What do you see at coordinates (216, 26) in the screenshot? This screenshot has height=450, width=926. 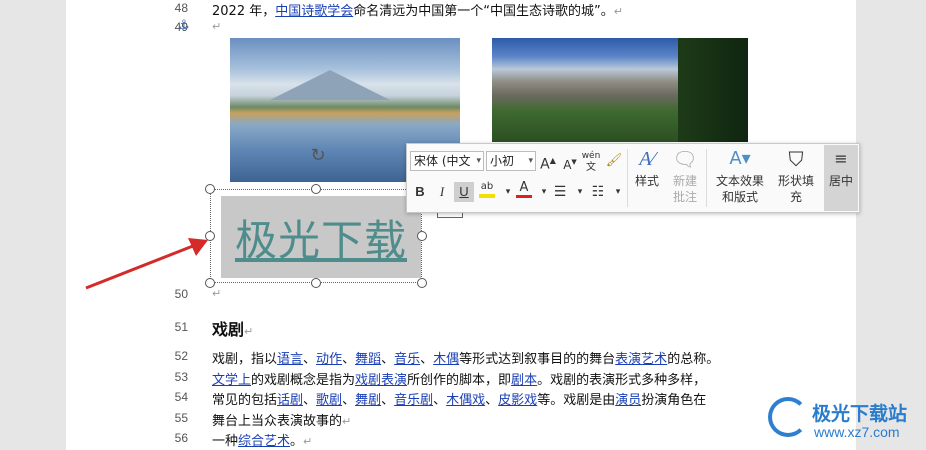 I see `text-line: ↵` at bounding box center [216, 26].